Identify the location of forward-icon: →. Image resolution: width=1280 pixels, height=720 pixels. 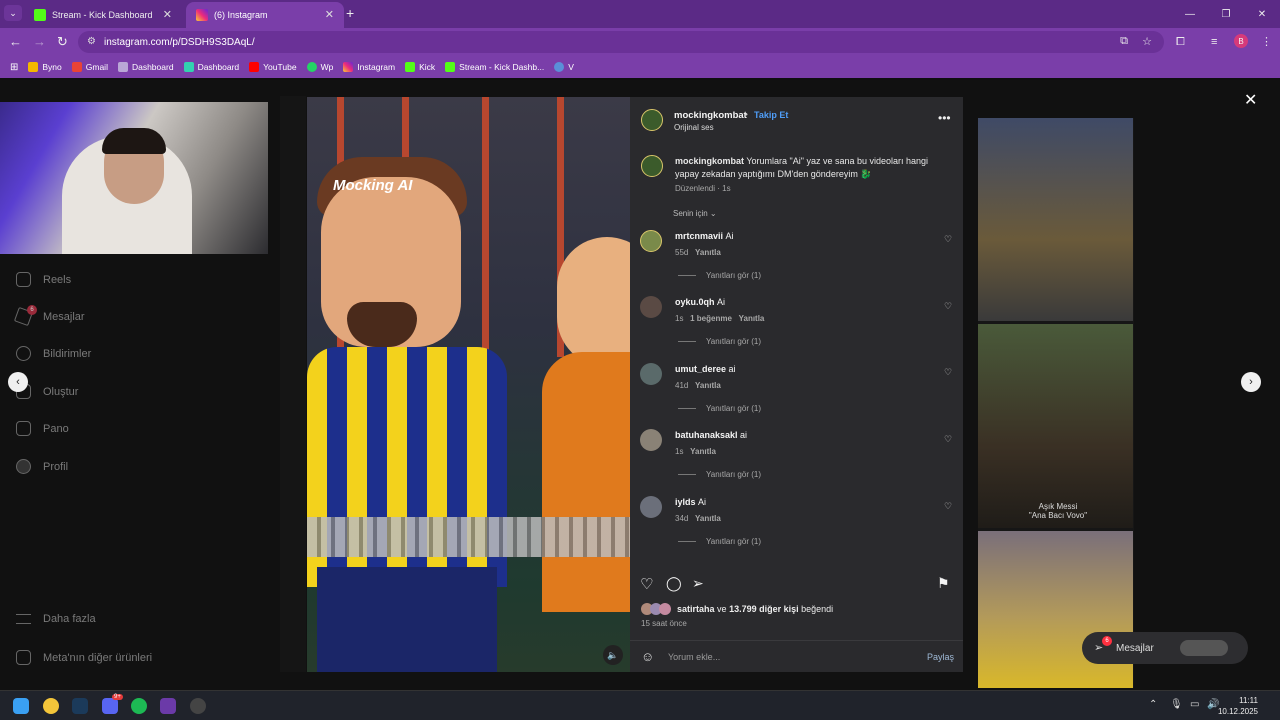
(39, 41).